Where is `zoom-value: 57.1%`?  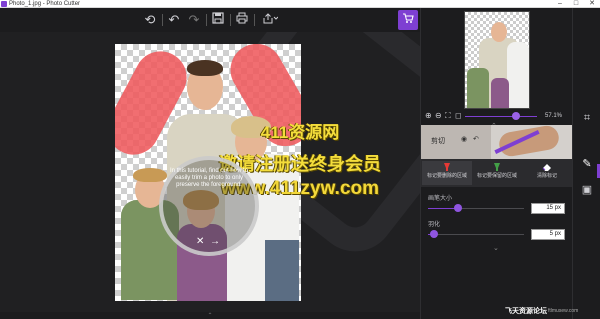 zoom-value: 57.1% is located at coordinates (554, 116).